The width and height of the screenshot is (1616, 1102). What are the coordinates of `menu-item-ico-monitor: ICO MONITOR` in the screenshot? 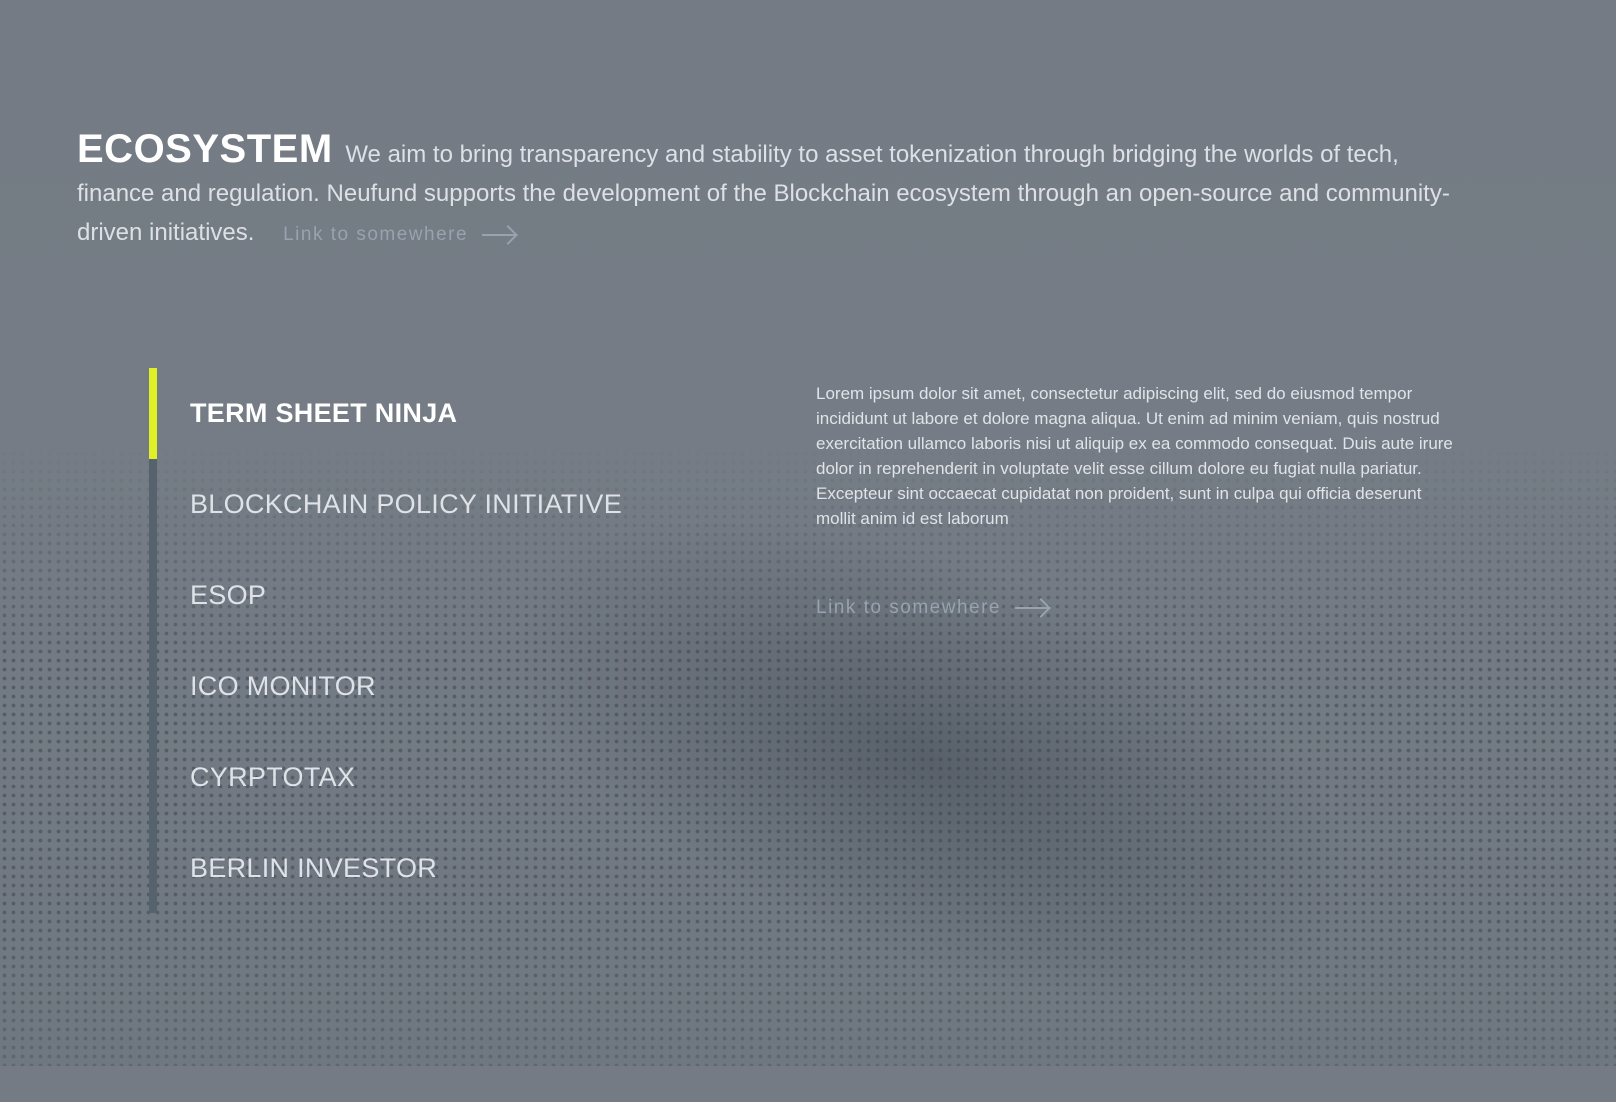 It's located at (406, 686).